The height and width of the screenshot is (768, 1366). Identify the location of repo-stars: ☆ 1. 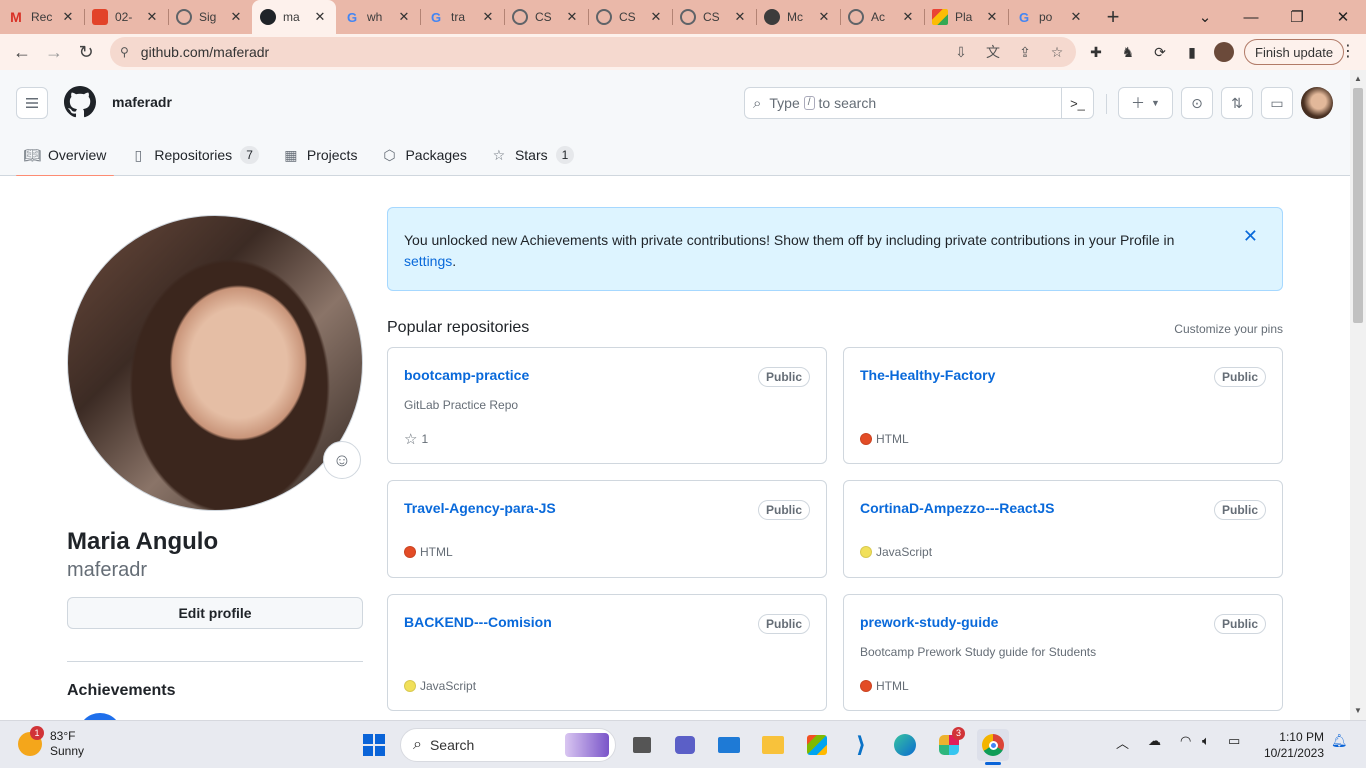
(416, 439).